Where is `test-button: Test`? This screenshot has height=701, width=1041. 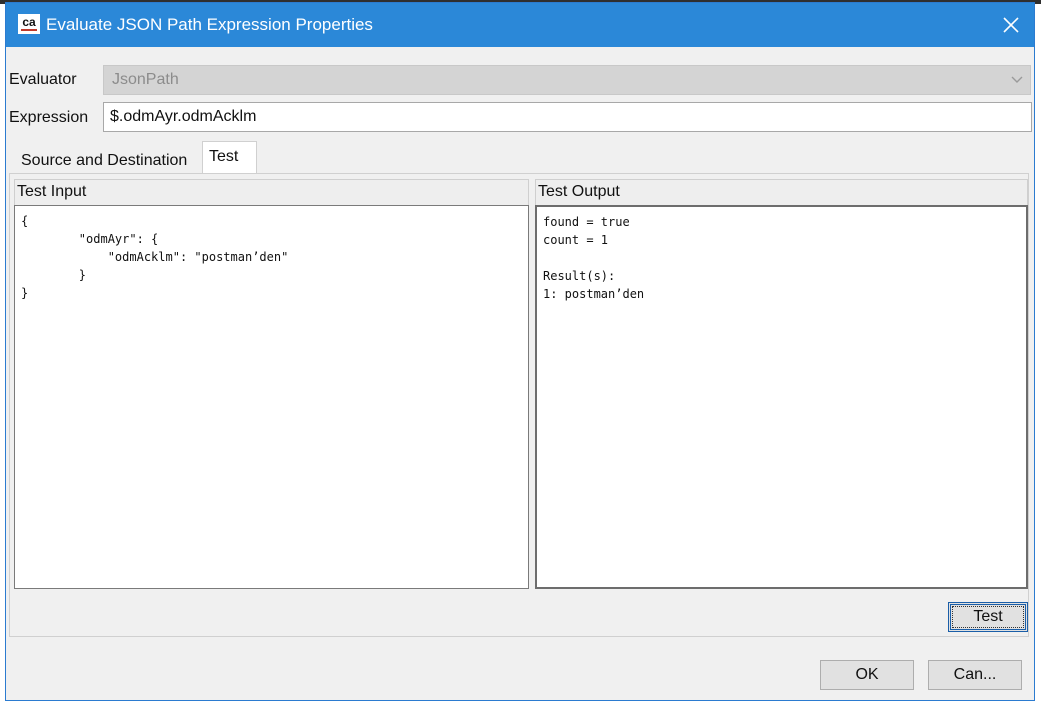 test-button: Test is located at coordinates (988, 617).